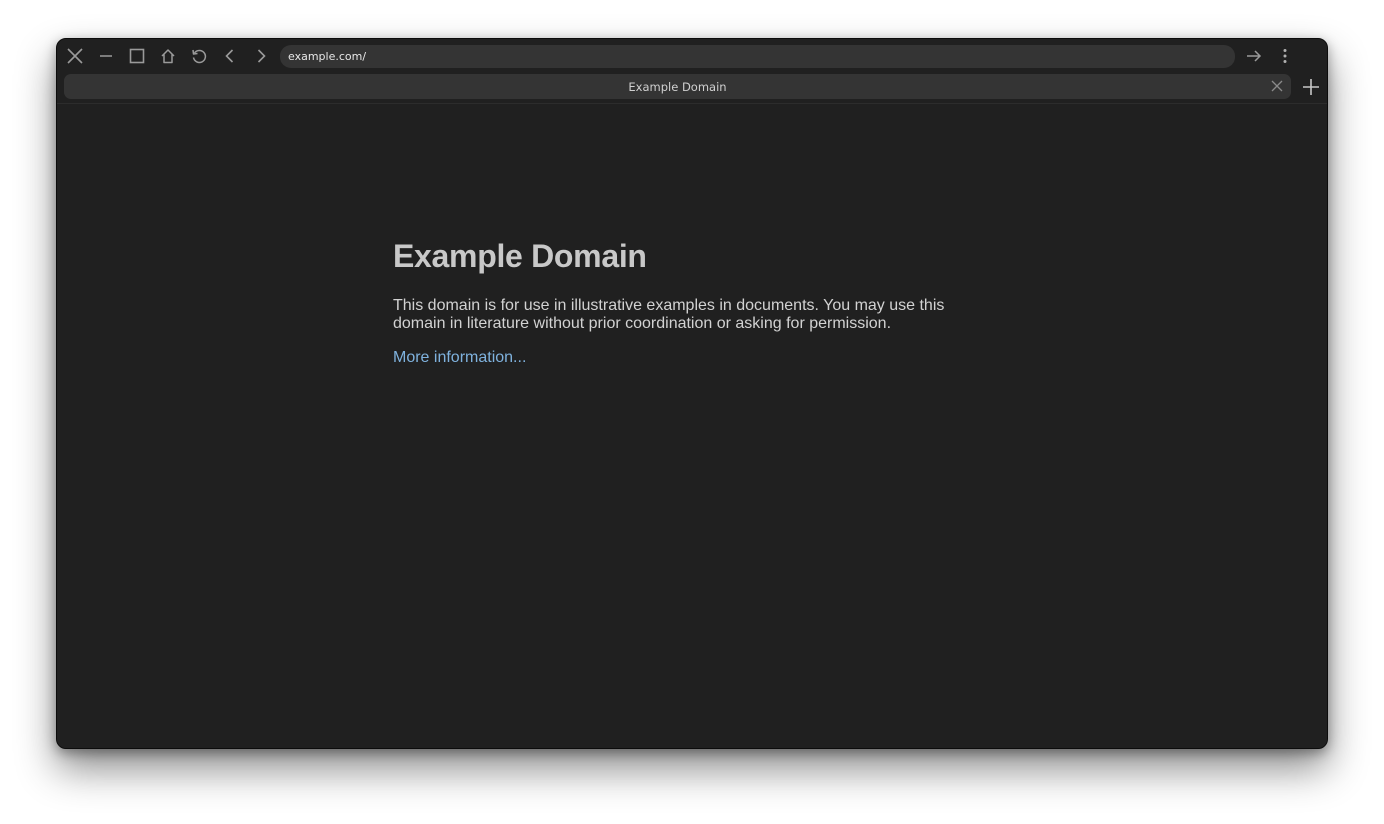 This screenshot has height=824, width=1384. Describe the element at coordinates (1285, 56) in the screenshot. I see `vertical-dots-icon` at that location.